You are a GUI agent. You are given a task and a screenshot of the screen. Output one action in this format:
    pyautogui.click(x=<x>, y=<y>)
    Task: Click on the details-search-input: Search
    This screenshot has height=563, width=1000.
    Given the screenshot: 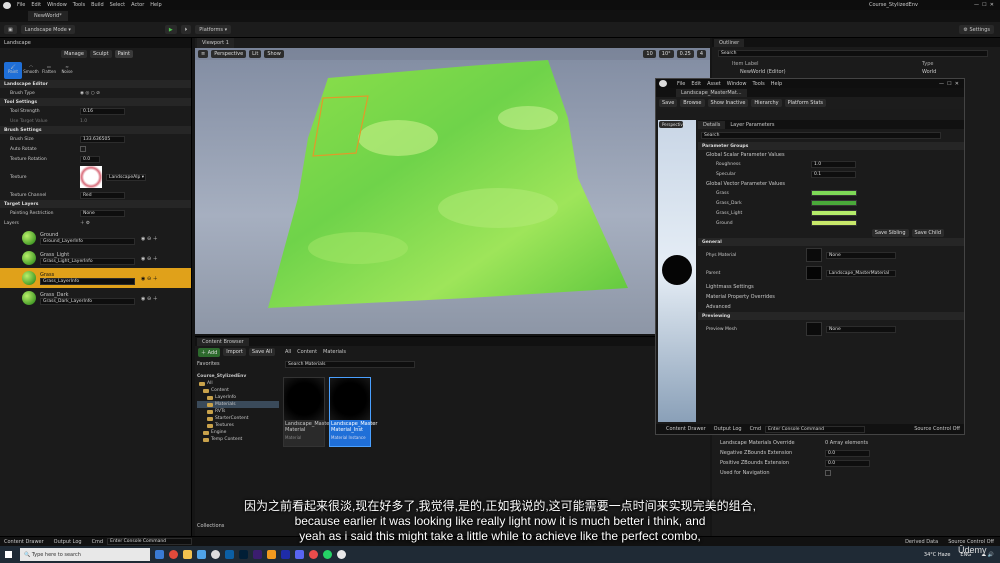 What is the action you would take?
    pyautogui.click(x=821, y=135)
    